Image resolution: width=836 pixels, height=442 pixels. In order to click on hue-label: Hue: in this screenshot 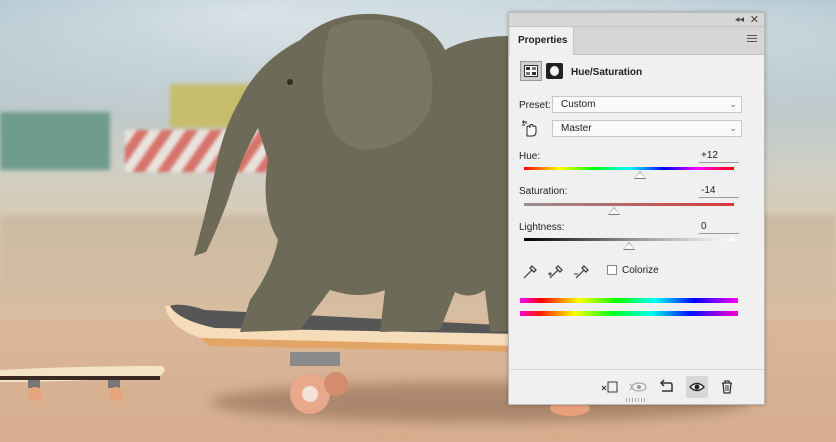, I will do `click(530, 156)`.